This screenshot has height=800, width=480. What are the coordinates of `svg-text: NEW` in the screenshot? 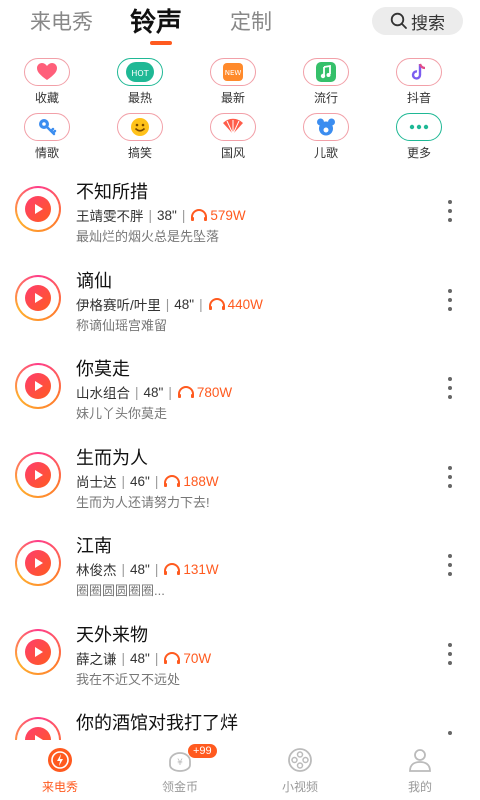 It's located at (233, 73).